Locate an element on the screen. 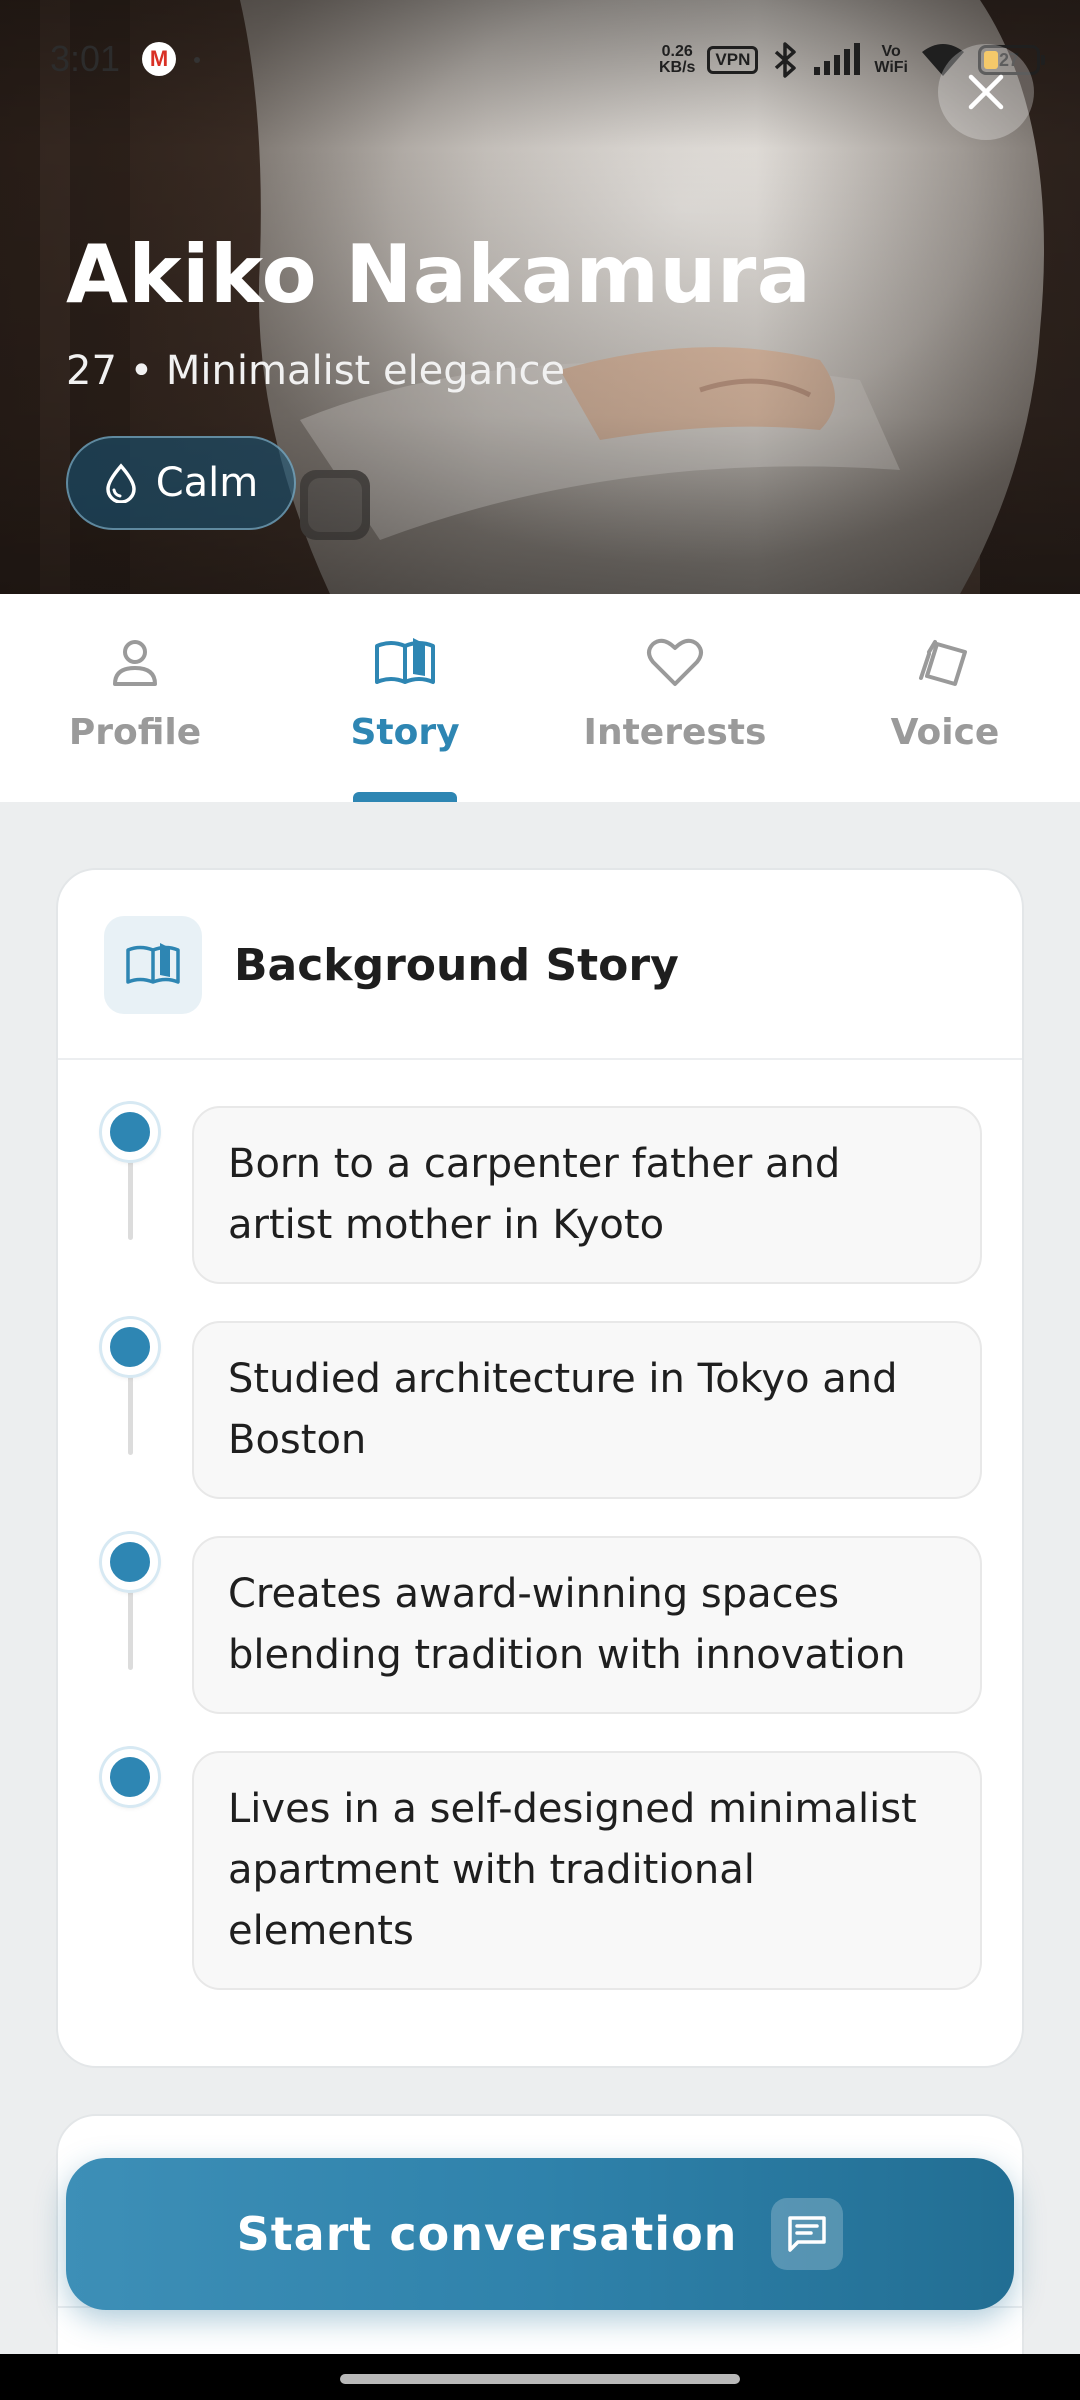 The height and width of the screenshot is (2400, 1080). card-header: Background Story is located at coordinates (540, 965).